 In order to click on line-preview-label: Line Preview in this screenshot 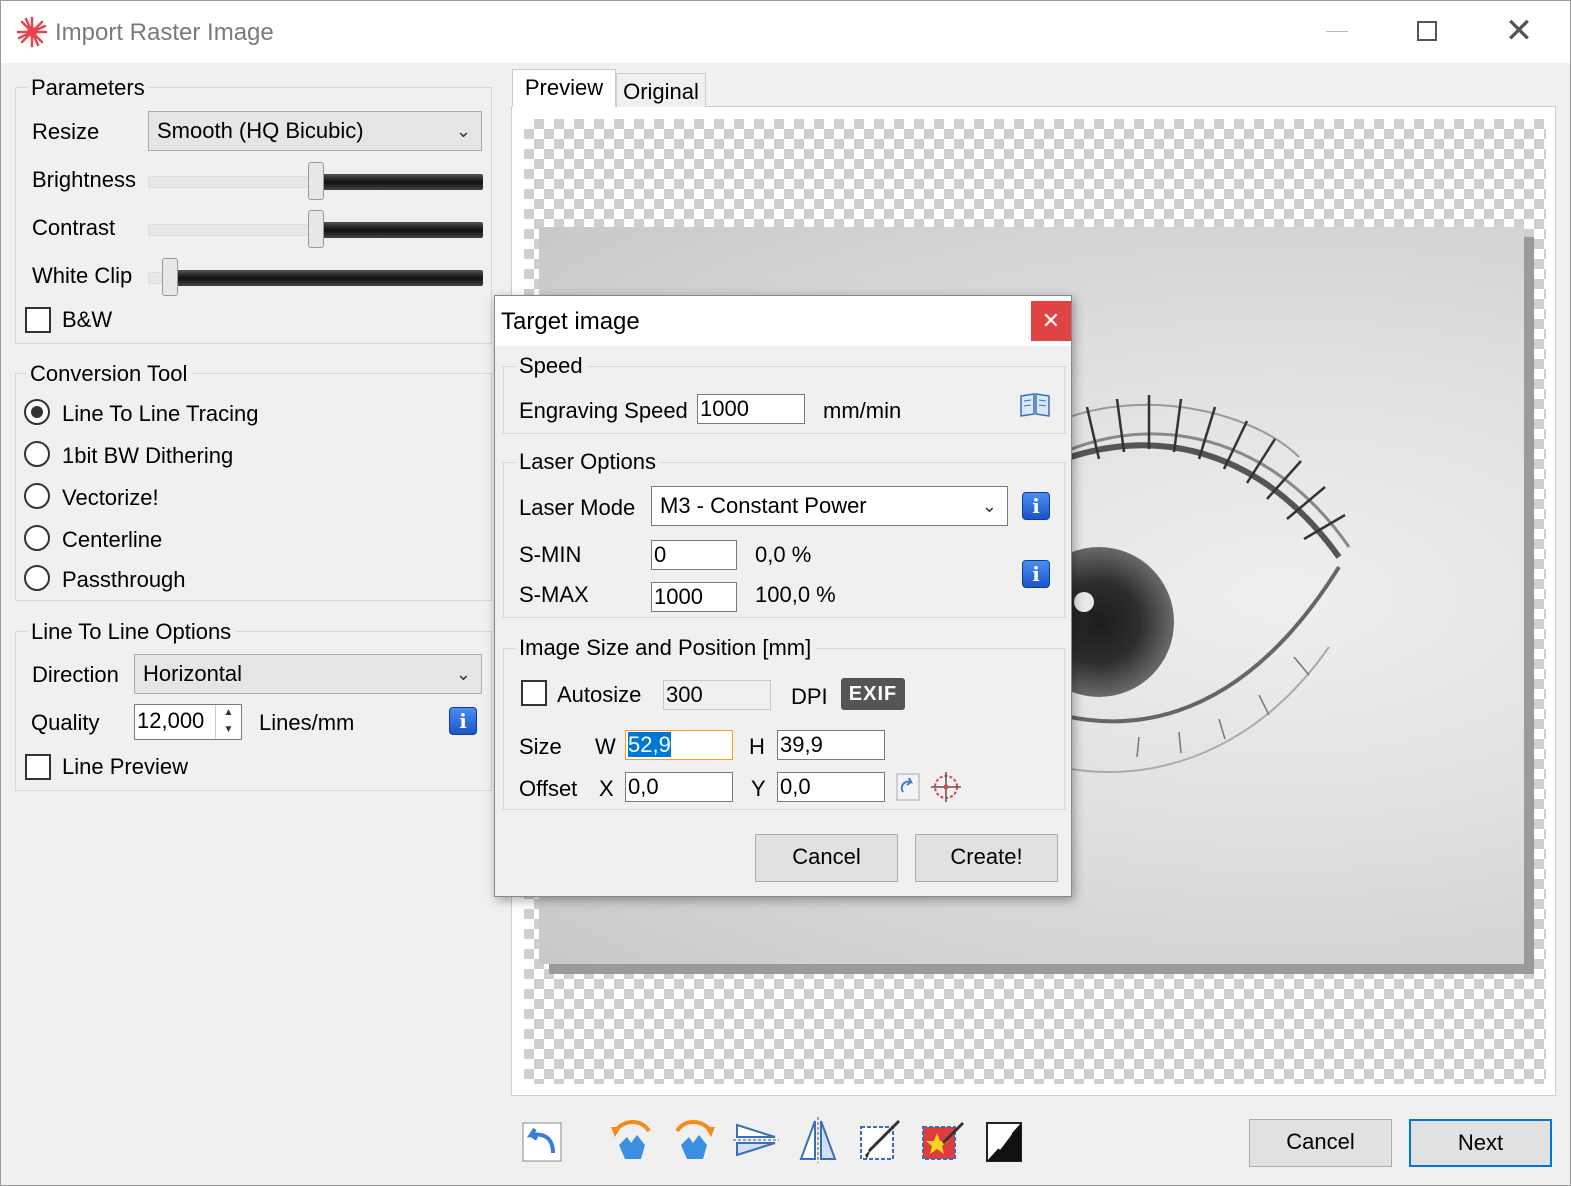, I will do `click(125, 766)`.